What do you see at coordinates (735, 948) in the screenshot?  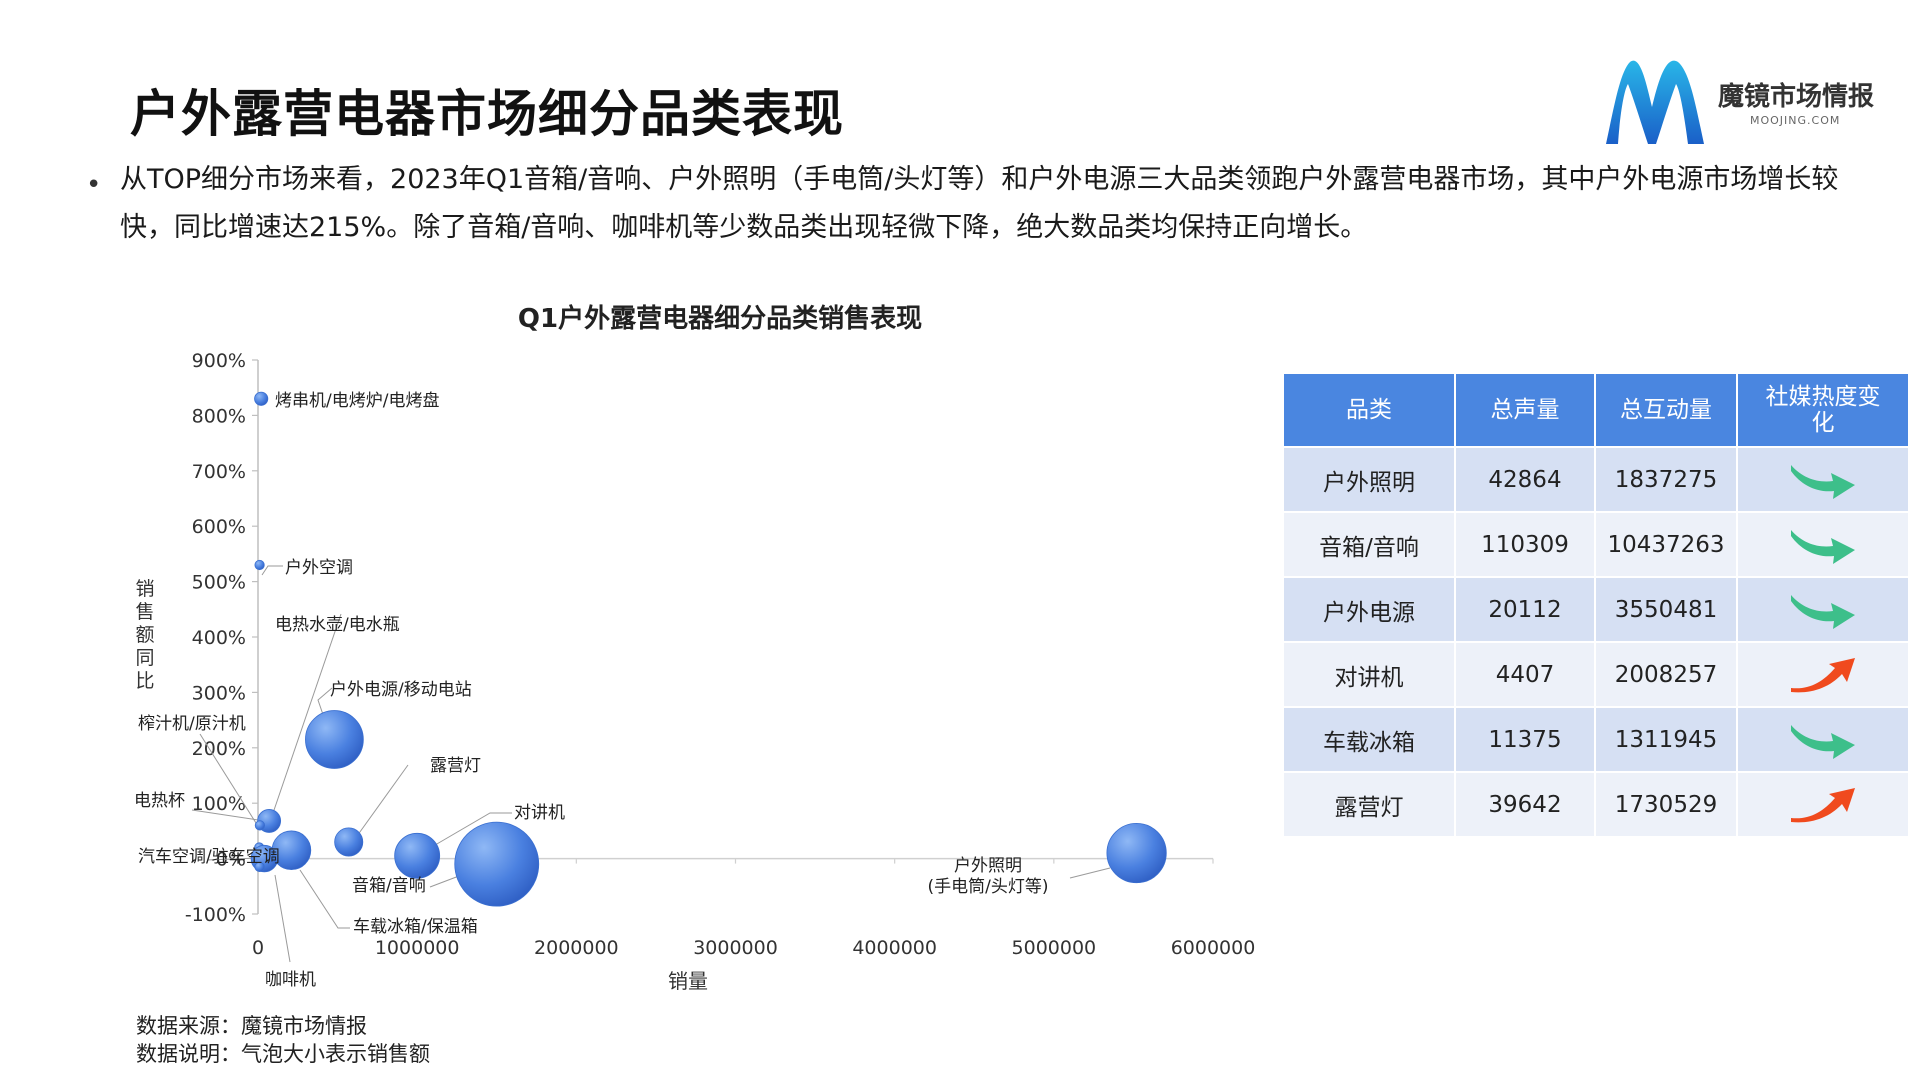 I see `x-tick-label: 3000000` at bounding box center [735, 948].